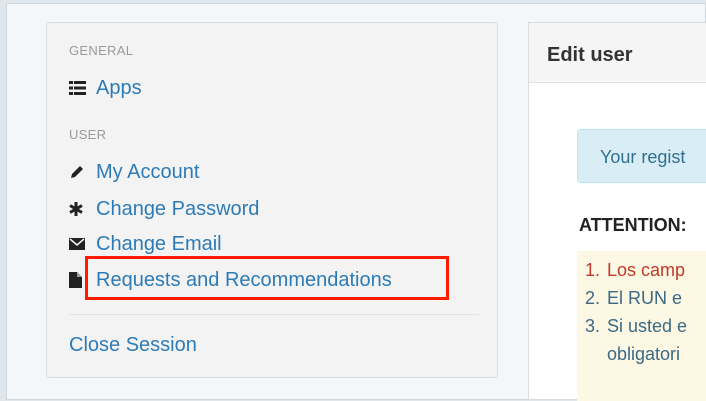 The width and height of the screenshot is (706, 401). What do you see at coordinates (148, 171) in the screenshot?
I see `sidebar-item-label: My Account` at bounding box center [148, 171].